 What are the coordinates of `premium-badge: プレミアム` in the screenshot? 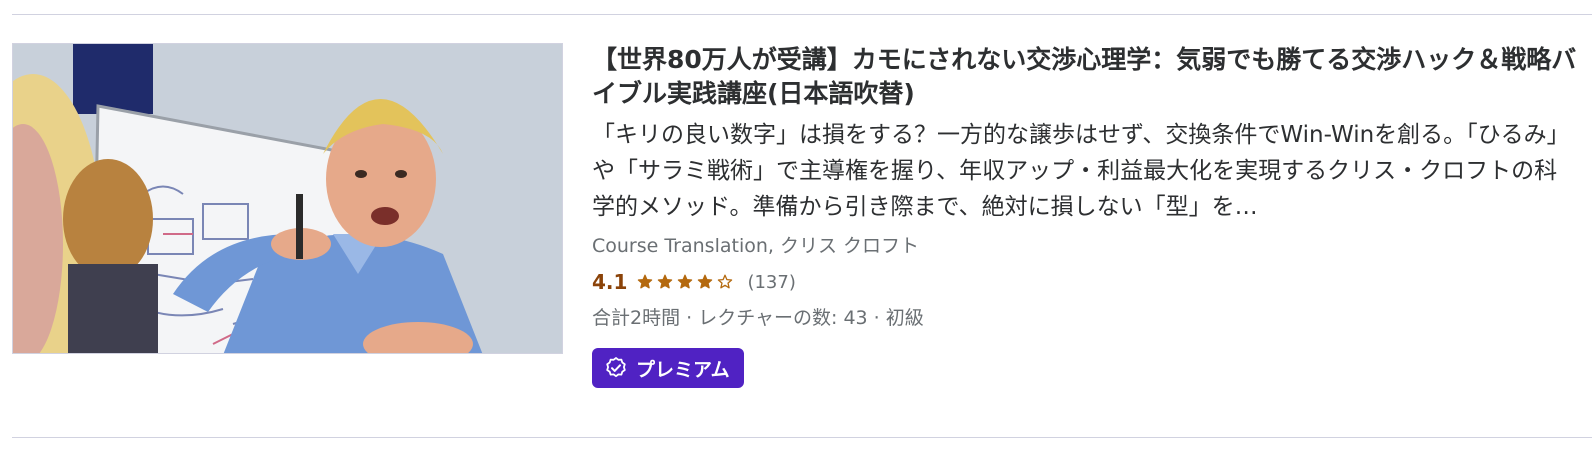 It's located at (668, 368).